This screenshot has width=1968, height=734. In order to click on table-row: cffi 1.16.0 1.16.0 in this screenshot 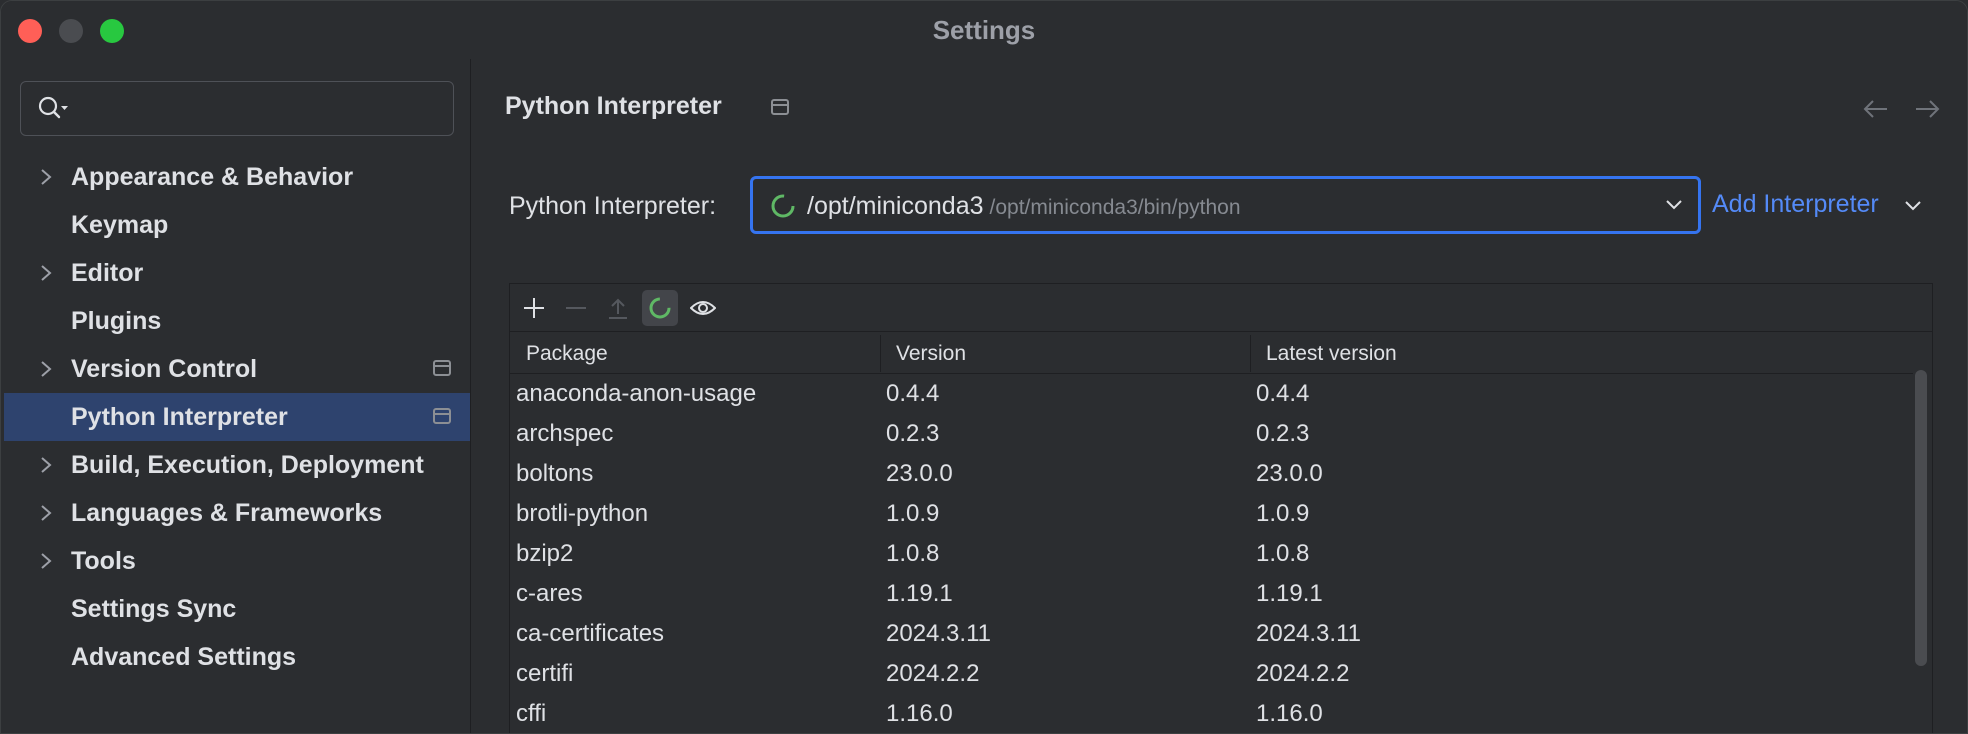, I will do `click(1211, 714)`.